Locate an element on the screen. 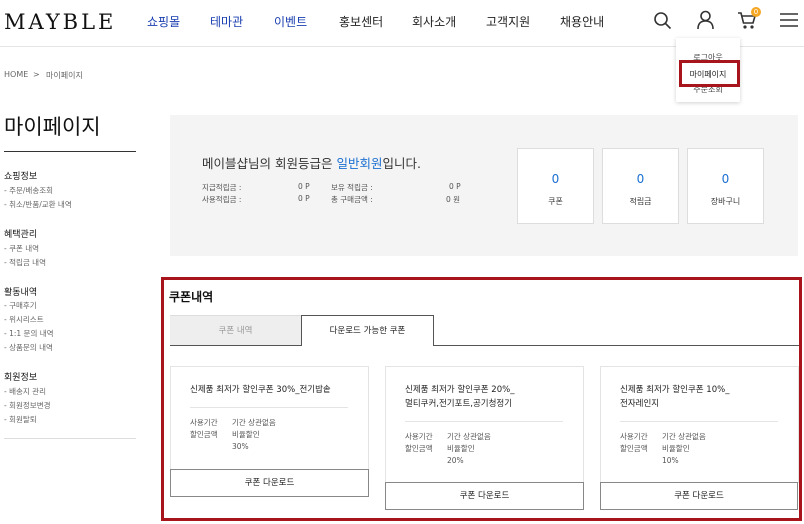 Image resolution: width=804 pixels, height=524 pixels. sidebar-item-wishlist: - 위시리스트 is located at coordinates (24, 319).